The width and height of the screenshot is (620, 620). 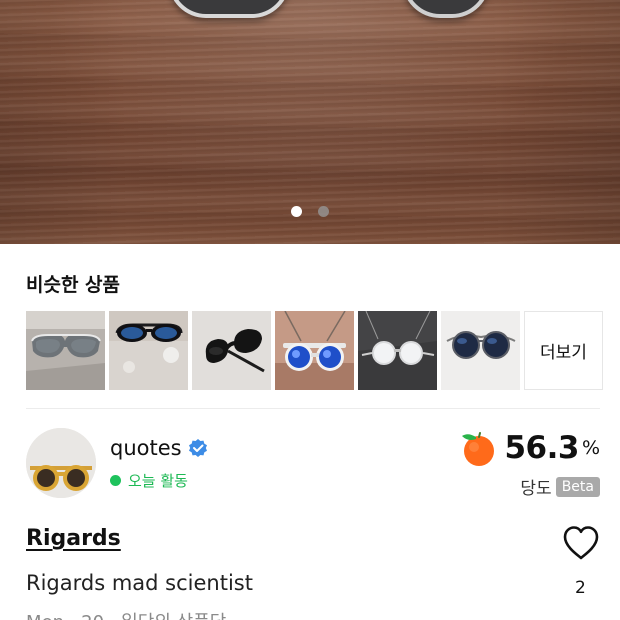 I want to click on online-dot-icon, so click(x=115, y=480).